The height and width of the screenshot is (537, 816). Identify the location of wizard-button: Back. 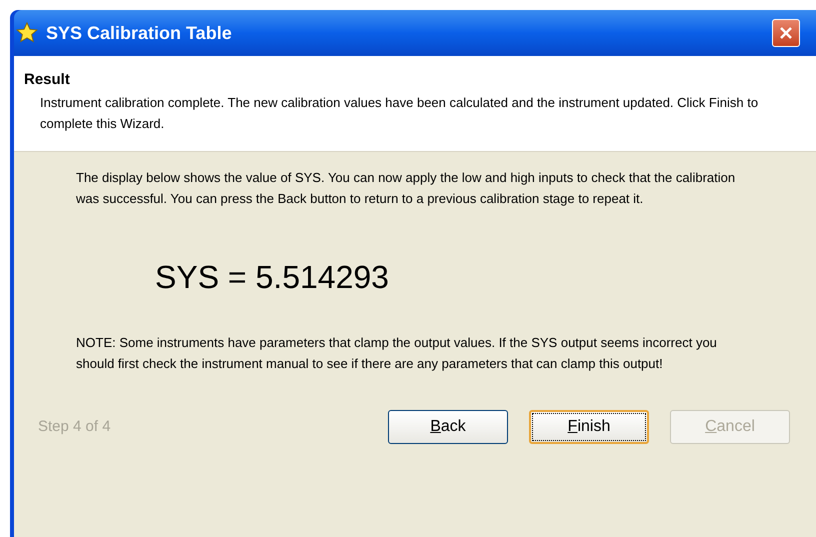
(448, 427).